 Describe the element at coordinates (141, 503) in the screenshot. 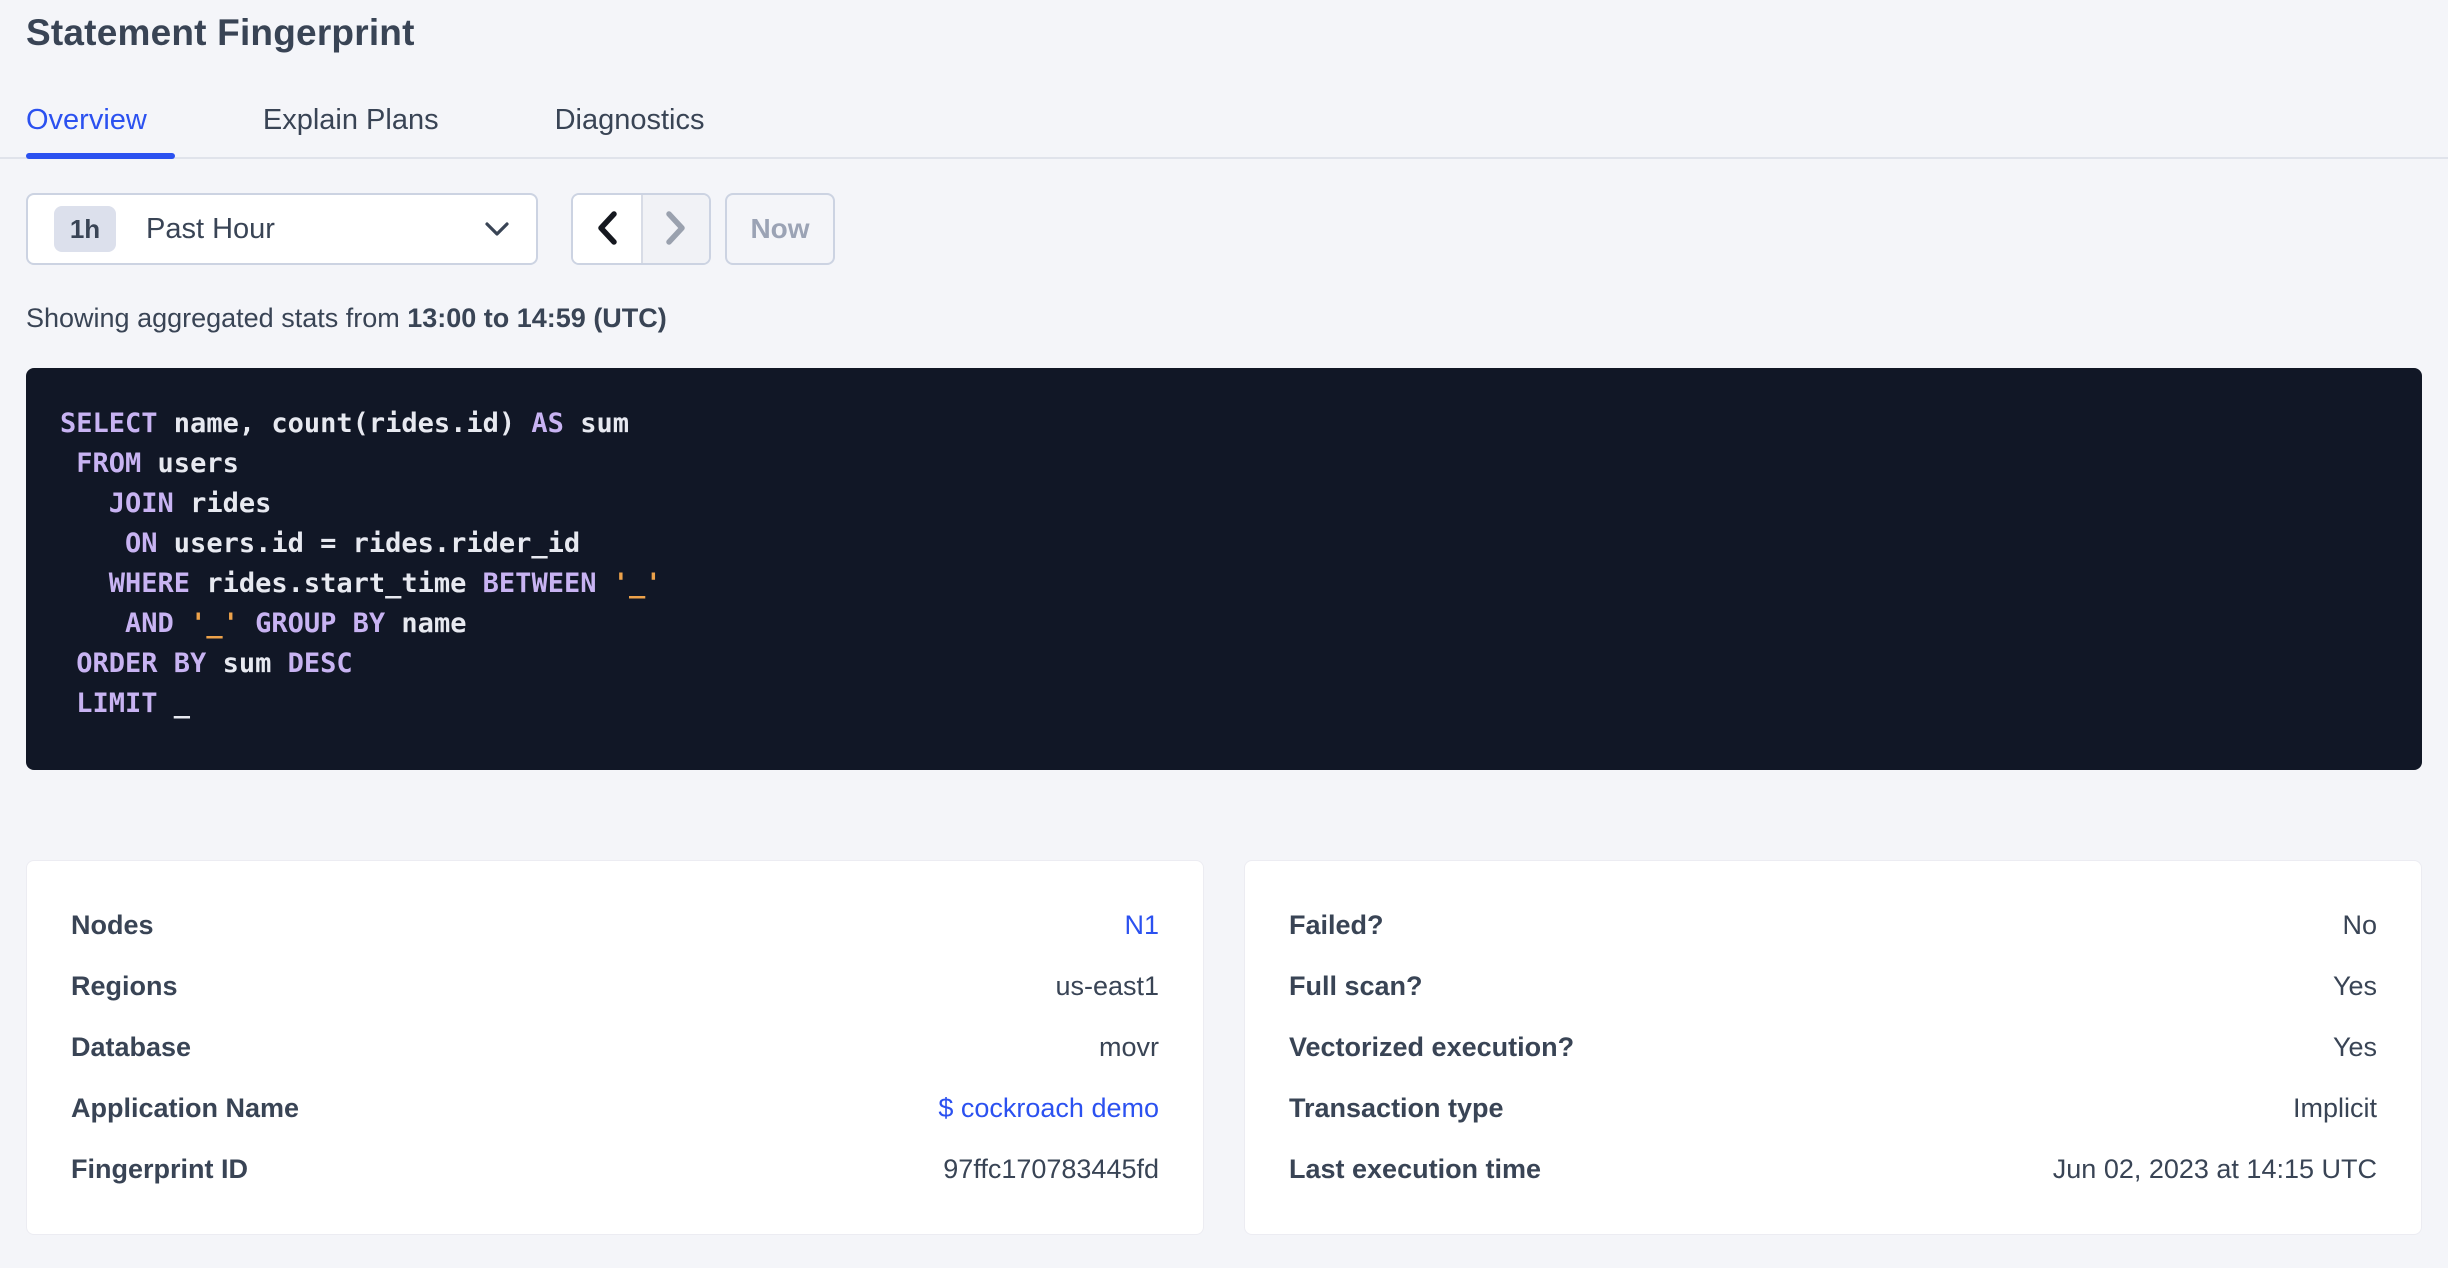

I see `sql-keyword: JOIN` at that location.